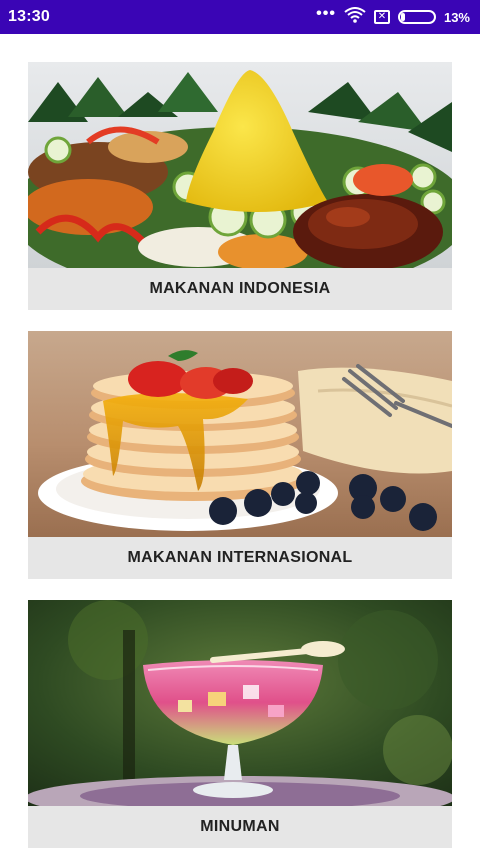 The width and height of the screenshot is (480, 854). What do you see at coordinates (240, 558) in the screenshot?
I see `menu-card-label: MAKANAN INTERNASIONAL` at bounding box center [240, 558].